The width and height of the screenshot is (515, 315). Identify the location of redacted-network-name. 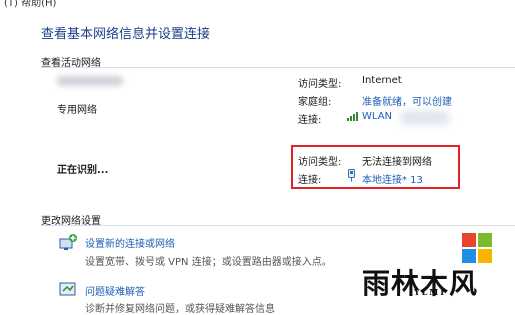
(90, 81).